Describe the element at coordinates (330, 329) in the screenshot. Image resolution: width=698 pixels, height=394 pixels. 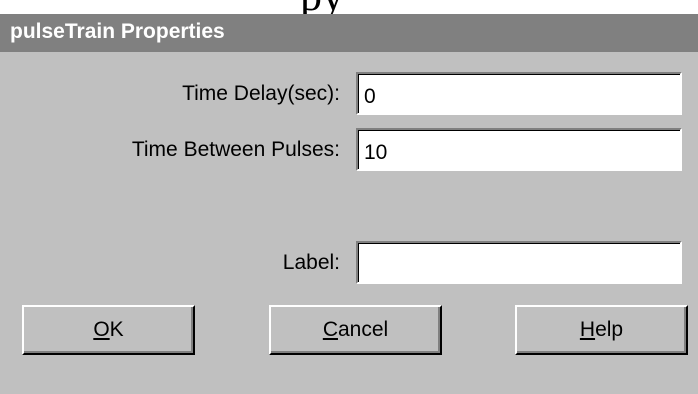
I see `cancel-button-mnemonic: C` at that location.